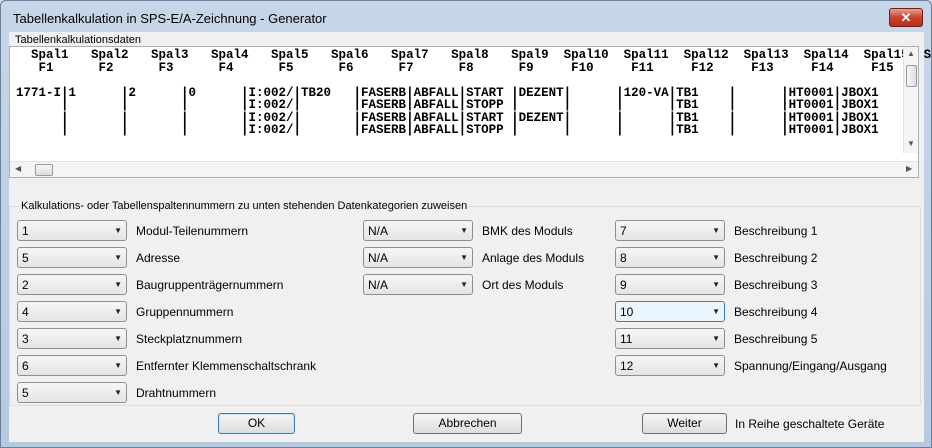 The width and height of the screenshot is (932, 448). Describe the element at coordinates (670, 284) in the screenshot. I see `beschreibung-3-select: 9 ▼` at that location.